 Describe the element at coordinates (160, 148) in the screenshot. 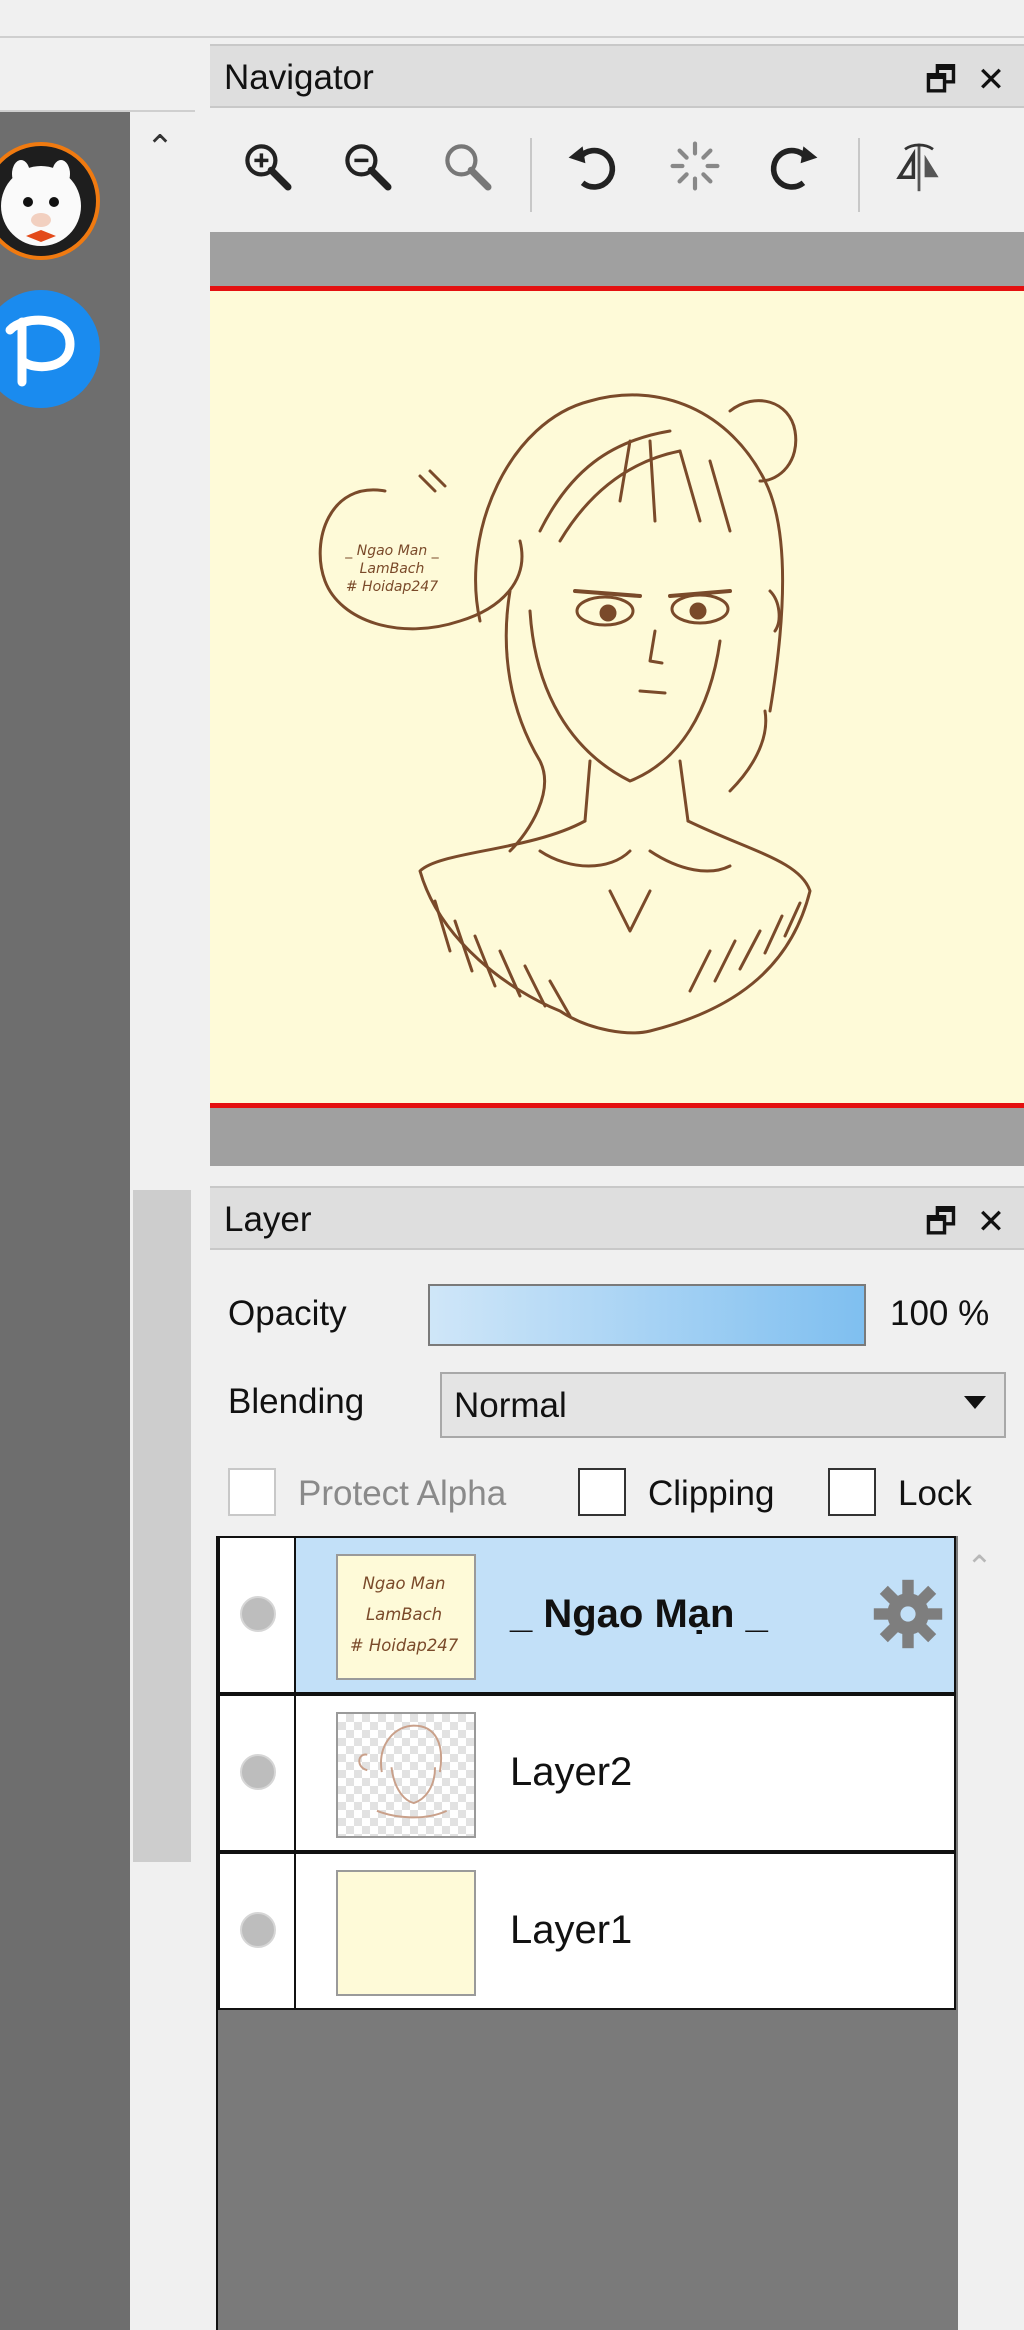

I see `scroll-up-icon: ⌃` at that location.